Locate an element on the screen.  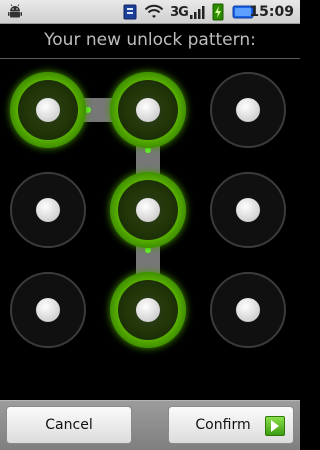
status-time: 15:09 is located at coordinates (271, 12).